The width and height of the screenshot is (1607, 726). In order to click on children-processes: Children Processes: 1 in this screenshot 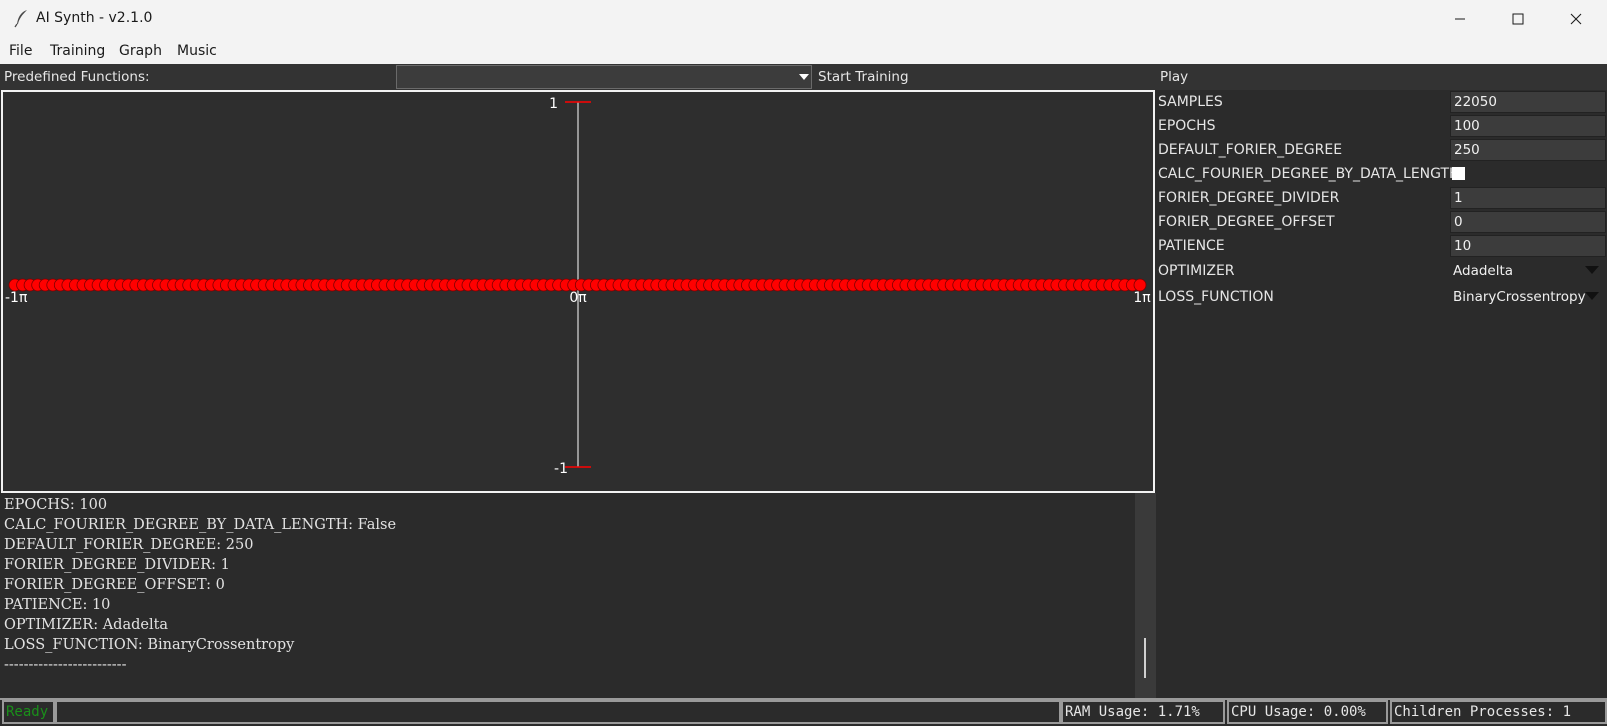, I will do `click(1498, 712)`.